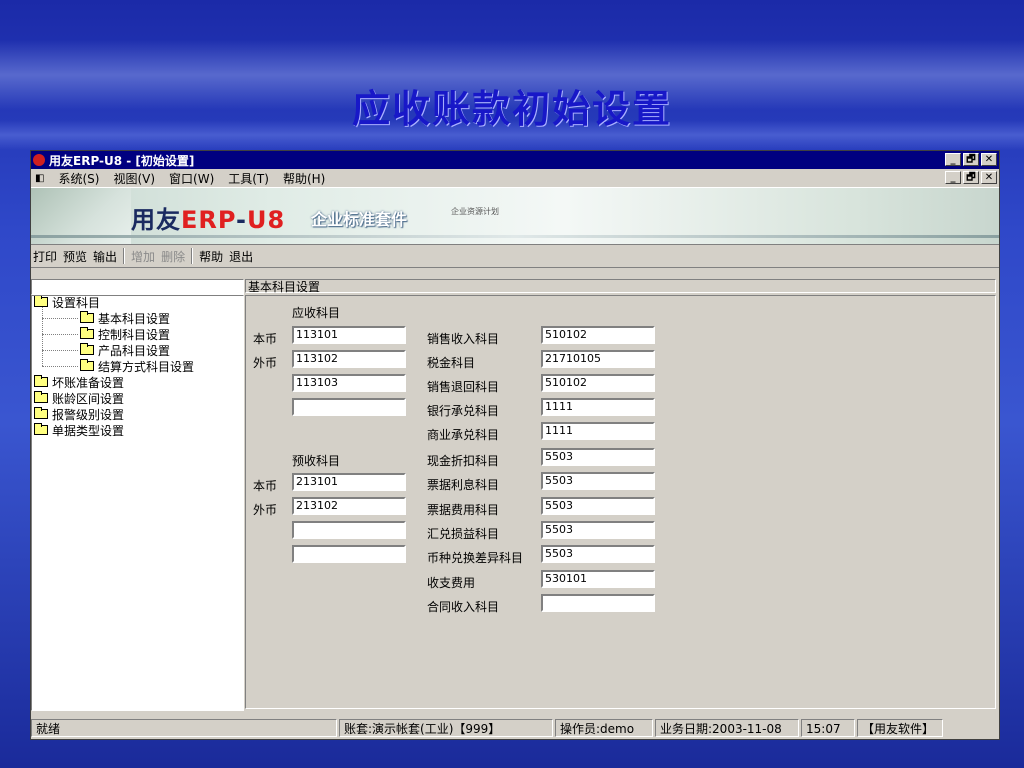 This screenshot has width=1024, height=768. I want to click on tree-item-document-type: 单据类型设置, so click(79, 430).